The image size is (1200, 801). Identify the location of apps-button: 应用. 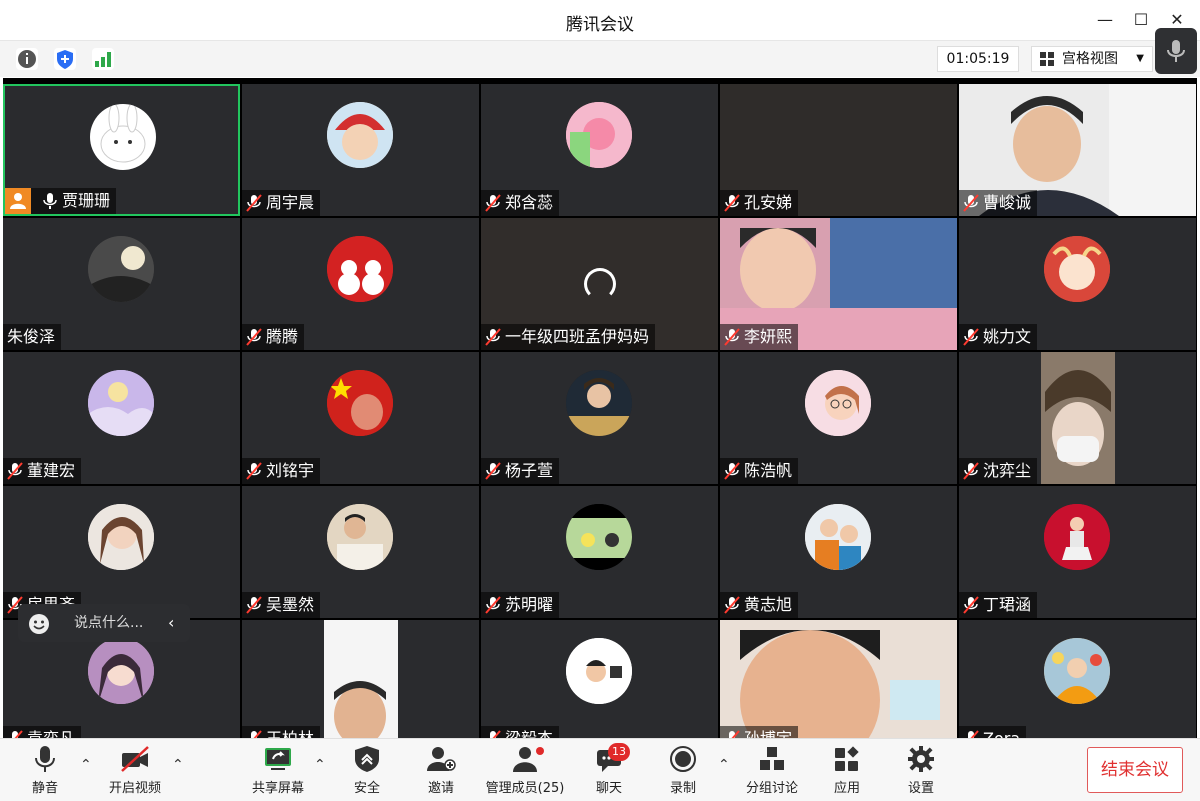
(847, 770).